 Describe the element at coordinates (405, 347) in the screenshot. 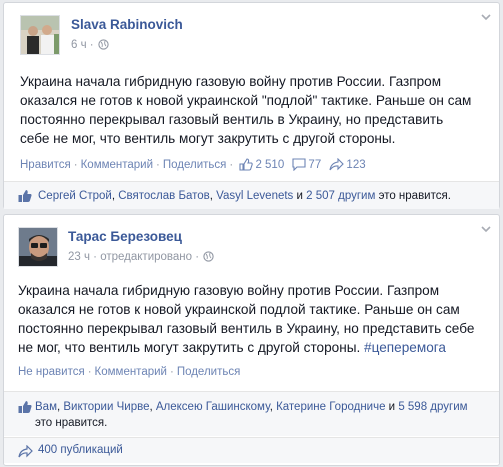

I see `hashtag-link: #цеперемога` at that location.